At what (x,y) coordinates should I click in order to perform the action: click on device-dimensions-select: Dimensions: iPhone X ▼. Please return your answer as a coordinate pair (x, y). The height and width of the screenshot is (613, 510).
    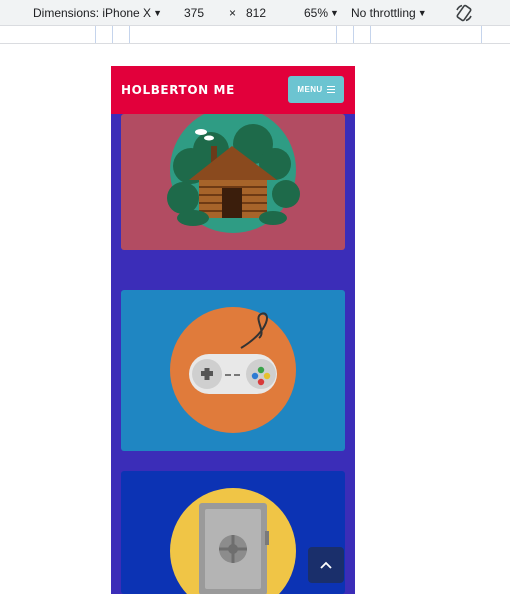
    Looking at the image, I should click on (97, 13).